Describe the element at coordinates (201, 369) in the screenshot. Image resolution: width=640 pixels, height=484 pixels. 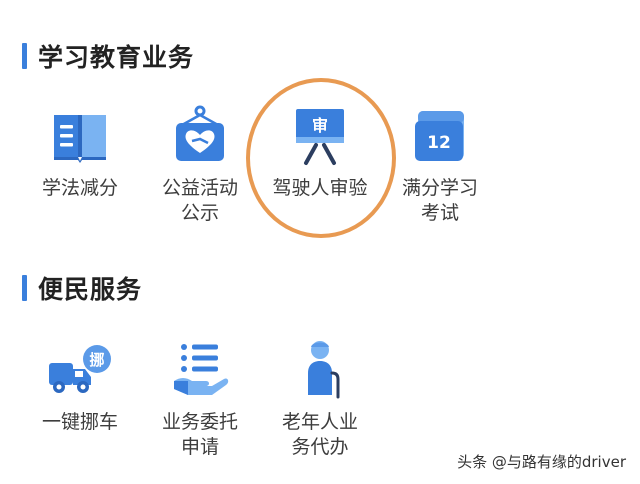
I see `list-hand-icon` at that location.